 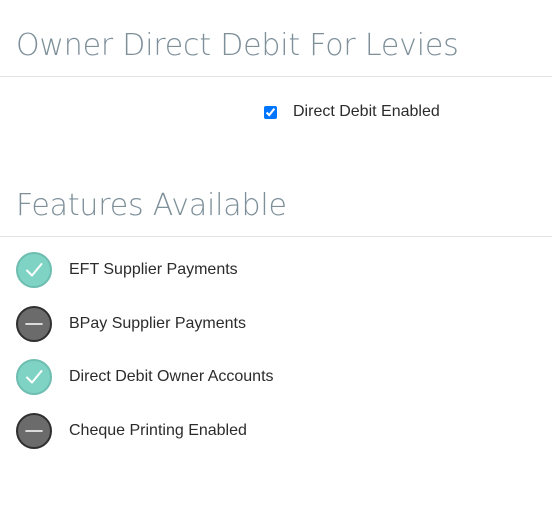 I want to click on feature-item-cheque-printing-enabled: Cheque Printing Enabled, so click(x=216, y=431).